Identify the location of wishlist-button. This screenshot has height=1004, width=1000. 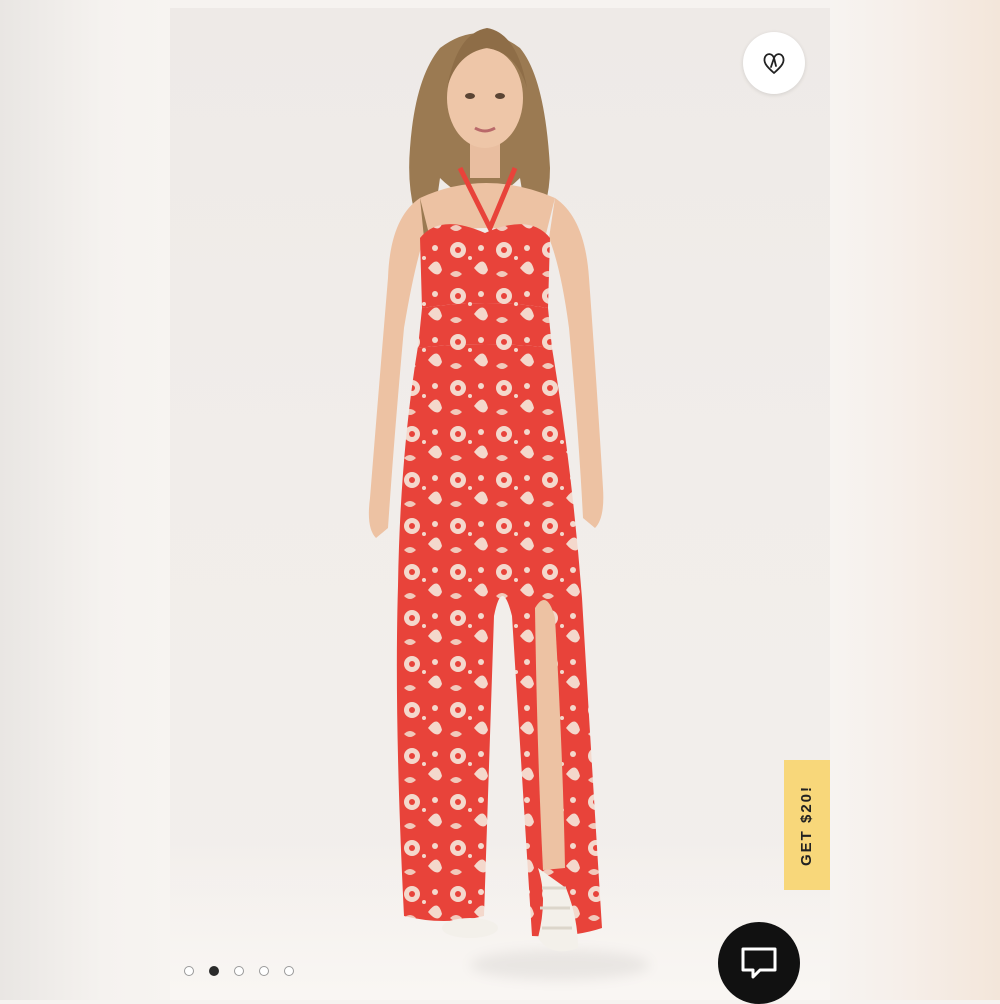
(774, 63).